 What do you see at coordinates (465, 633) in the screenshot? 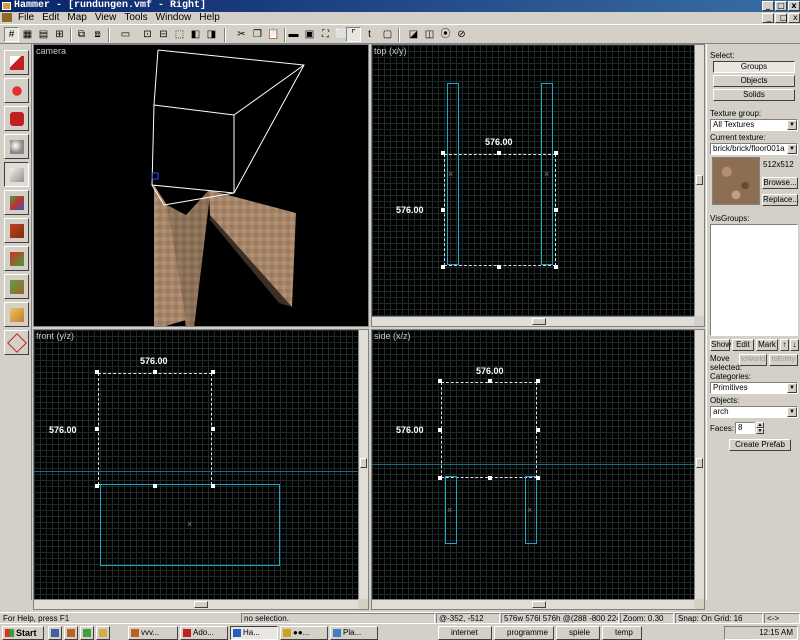
I see `toolbar-folder-internet: internet` at bounding box center [465, 633].